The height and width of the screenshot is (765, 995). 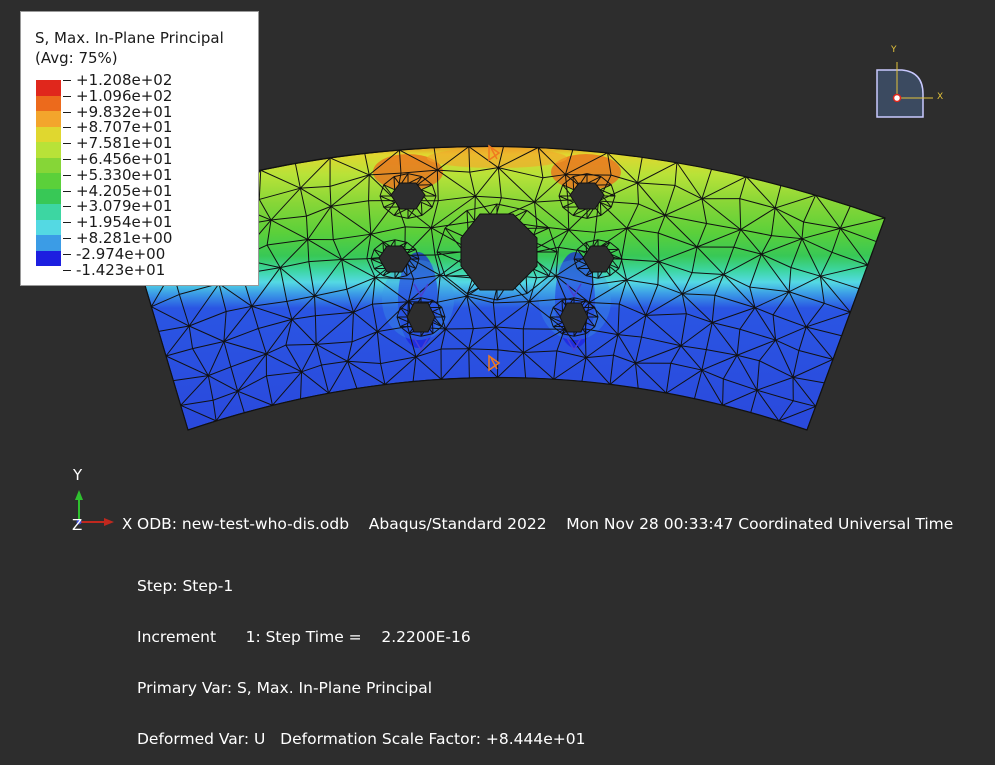 I want to click on increment-info-line: Increment 1: Step Time = 2.2200E-16, so click(x=545, y=637).